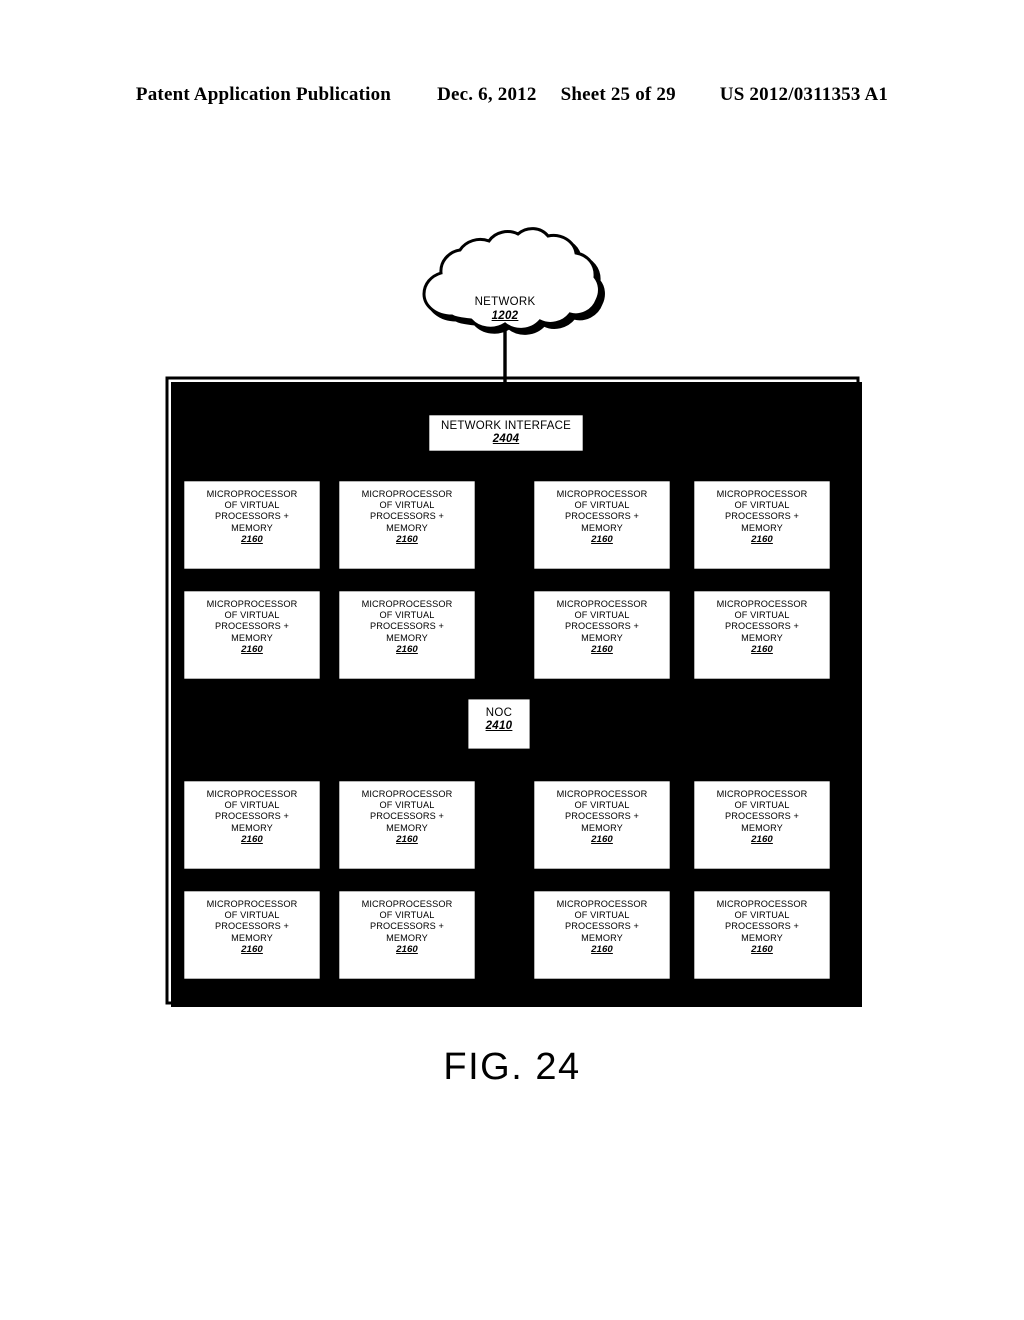  I want to click on chip-title: MULTI-CORE SYSTEM-ON-CHIP 2400, so click(714, 392).